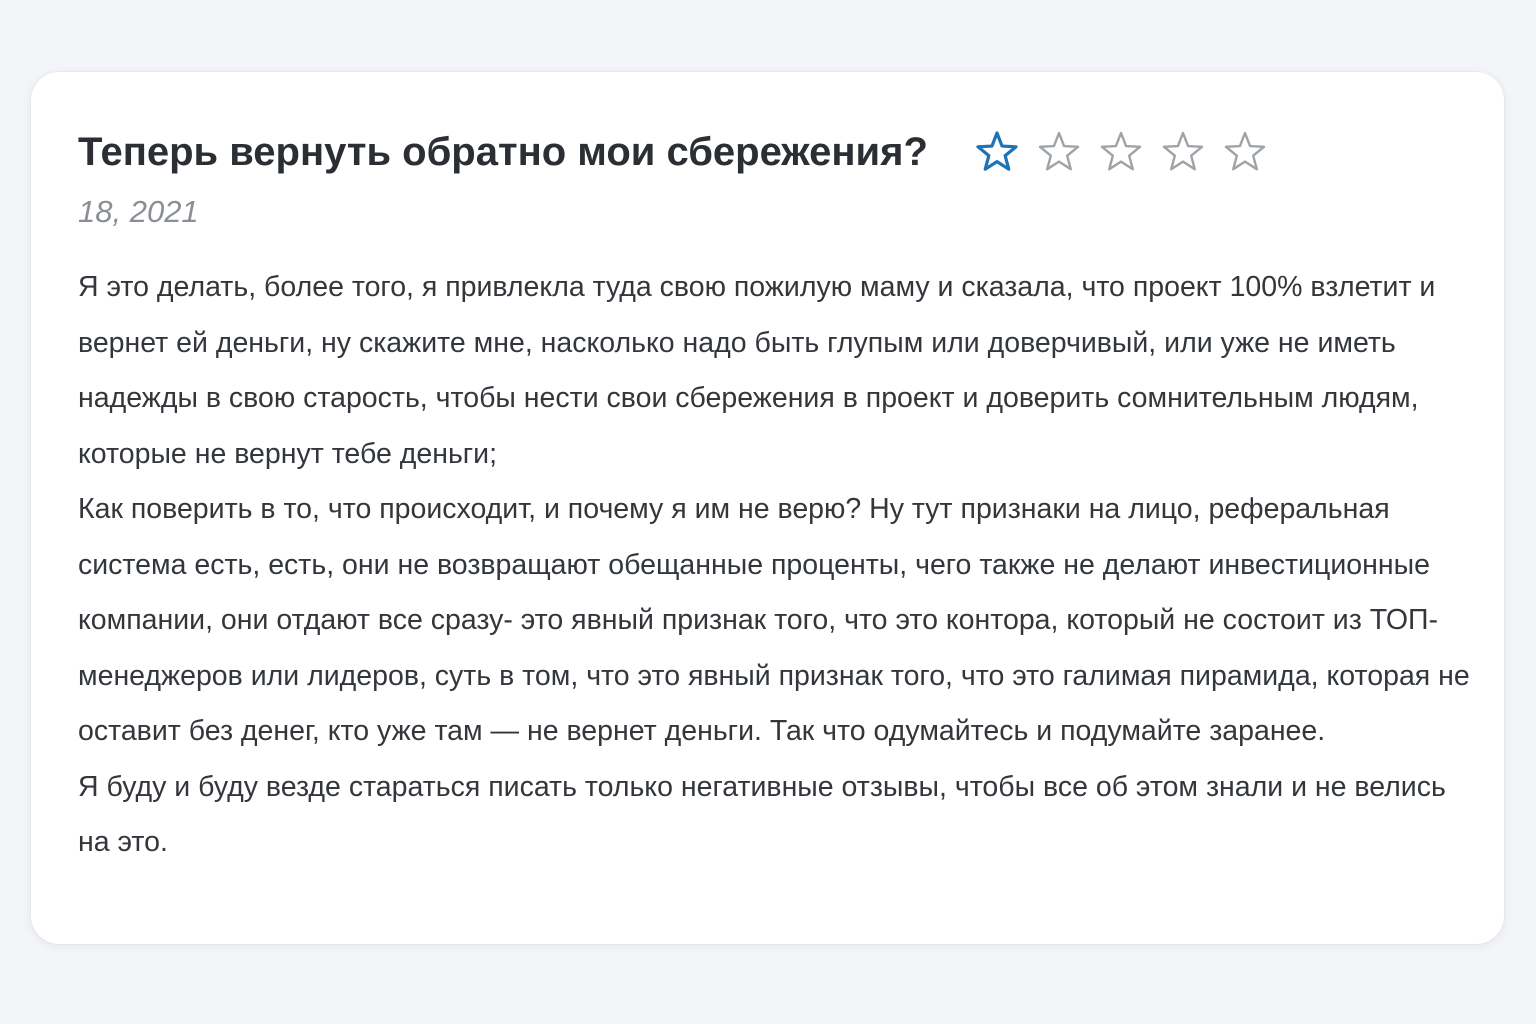 The width and height of the screenshot is (1536, 1024). I want to click on star-rating, so click(1129, 152).